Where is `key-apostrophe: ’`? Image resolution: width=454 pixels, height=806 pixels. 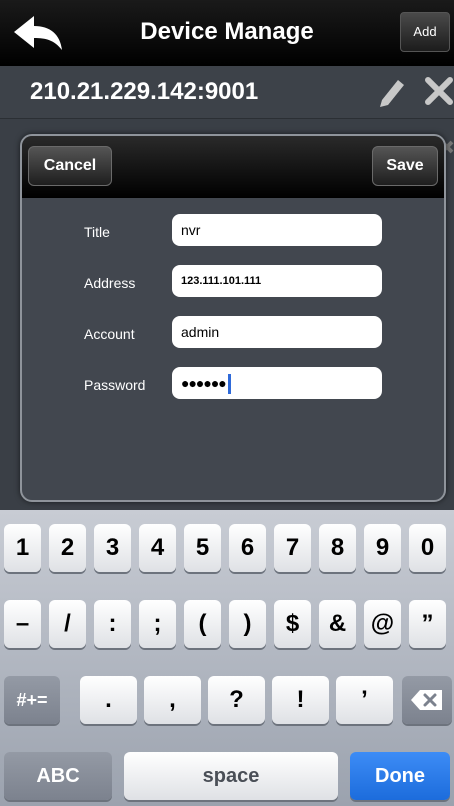
key-apostrophe: ’ is located at coordinates (364, 700).